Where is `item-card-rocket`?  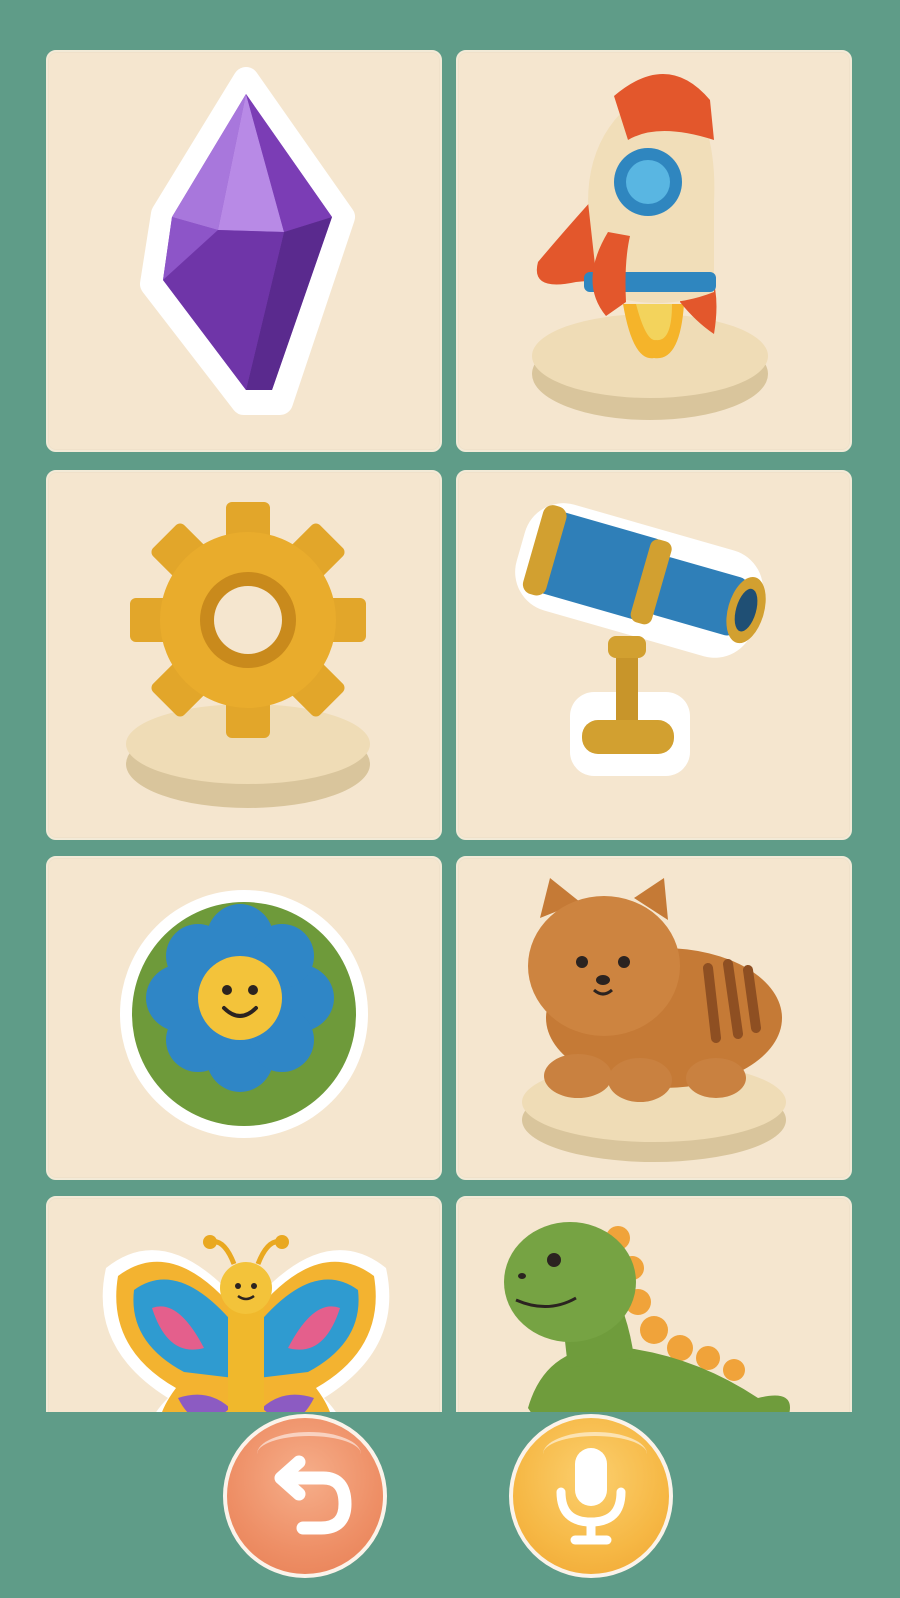 item-card-rocket is located at coordinates (654, 251).